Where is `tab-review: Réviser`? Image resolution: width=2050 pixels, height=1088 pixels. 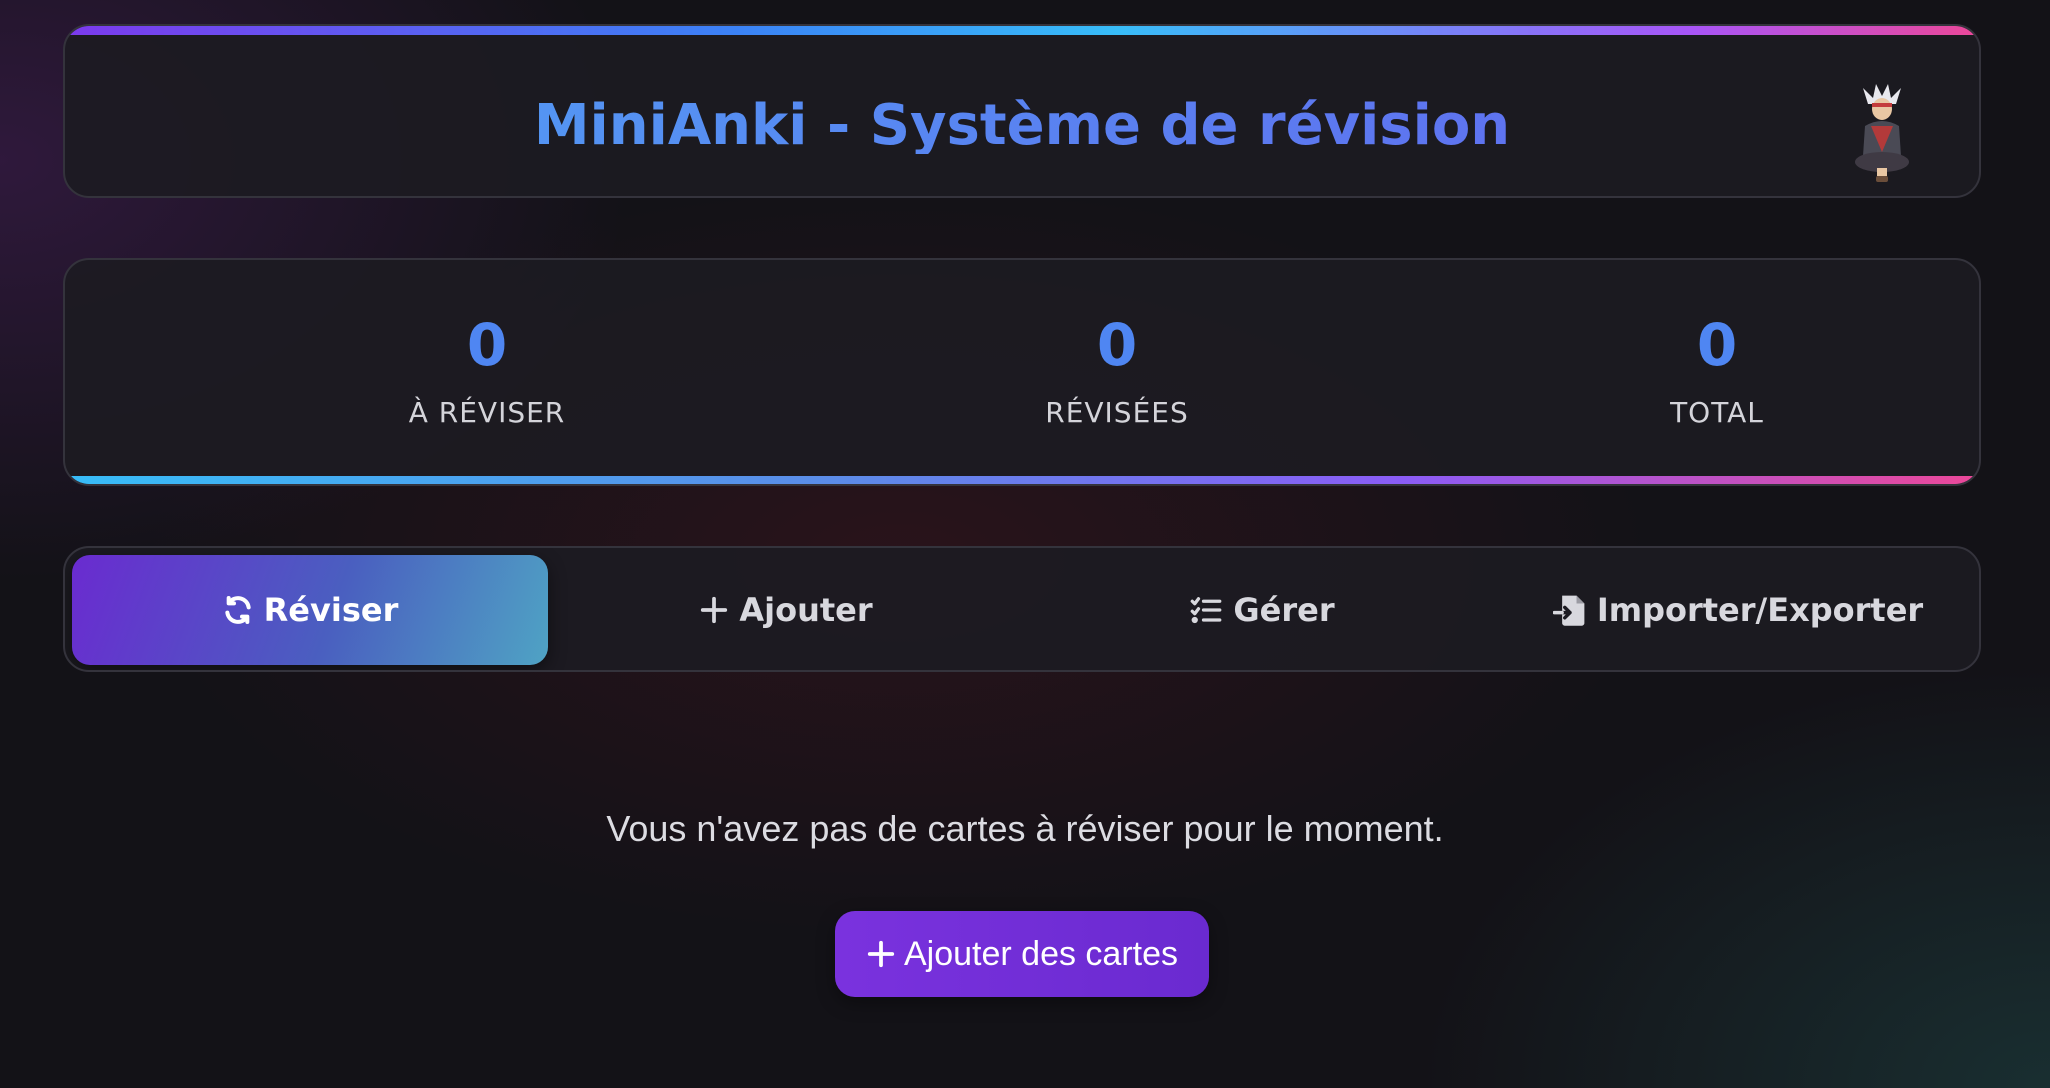 tab-review: Réviser is located at coordinates (310, 610).